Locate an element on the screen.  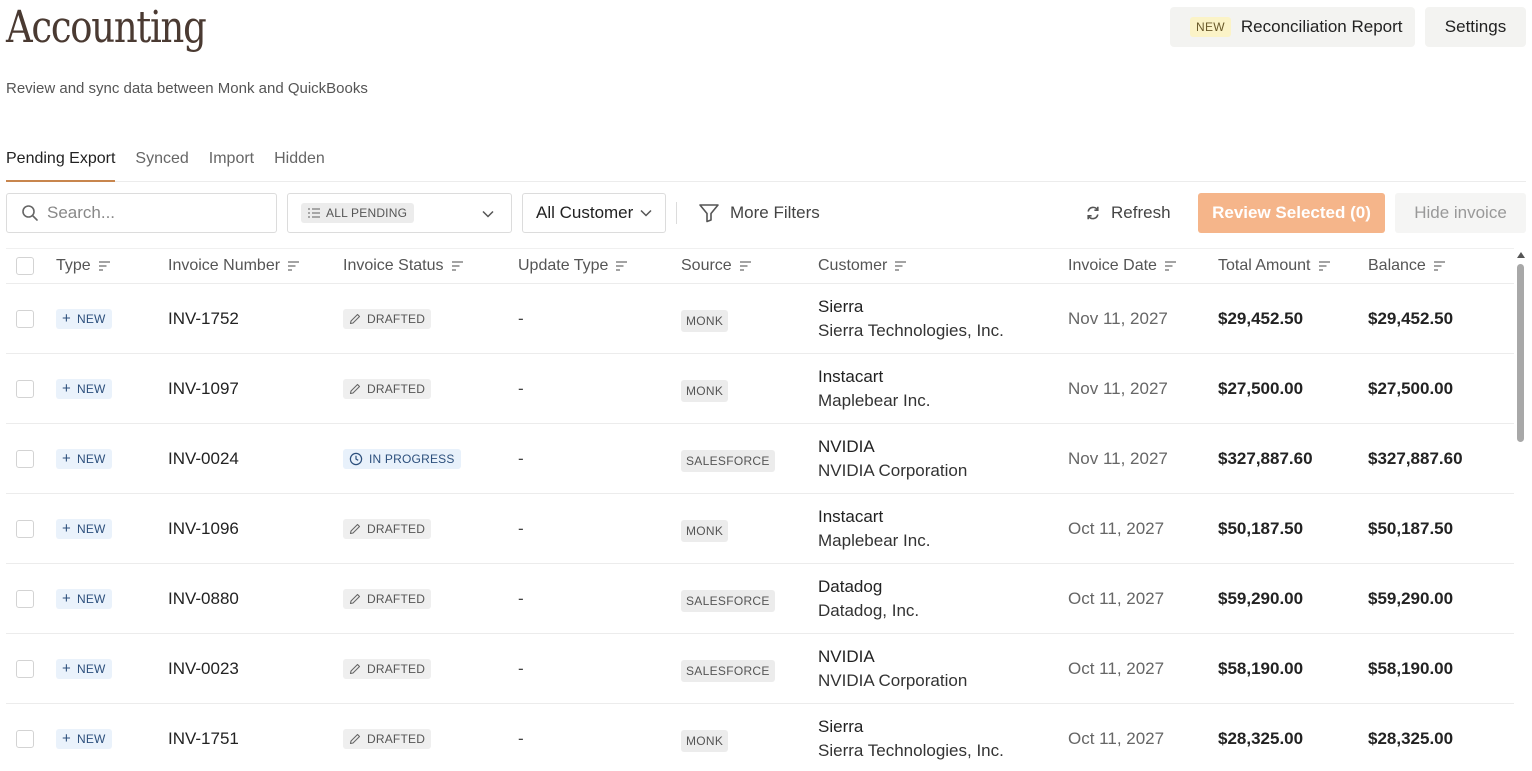
column-header-invoice-number: Invoice Number is located at coordinates (234, 266).